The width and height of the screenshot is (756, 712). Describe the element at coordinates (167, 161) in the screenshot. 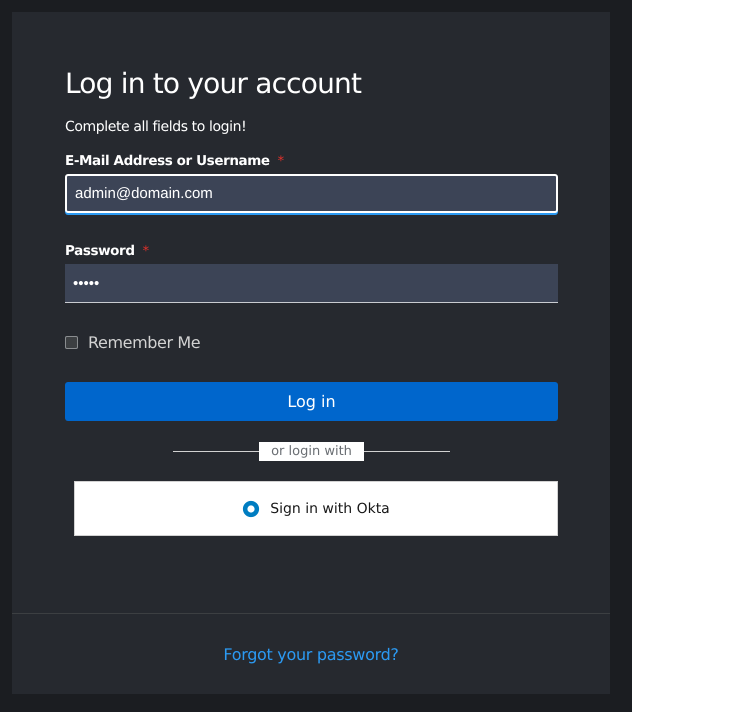

I see `field-label: E-Mail Address or Username` at that location.